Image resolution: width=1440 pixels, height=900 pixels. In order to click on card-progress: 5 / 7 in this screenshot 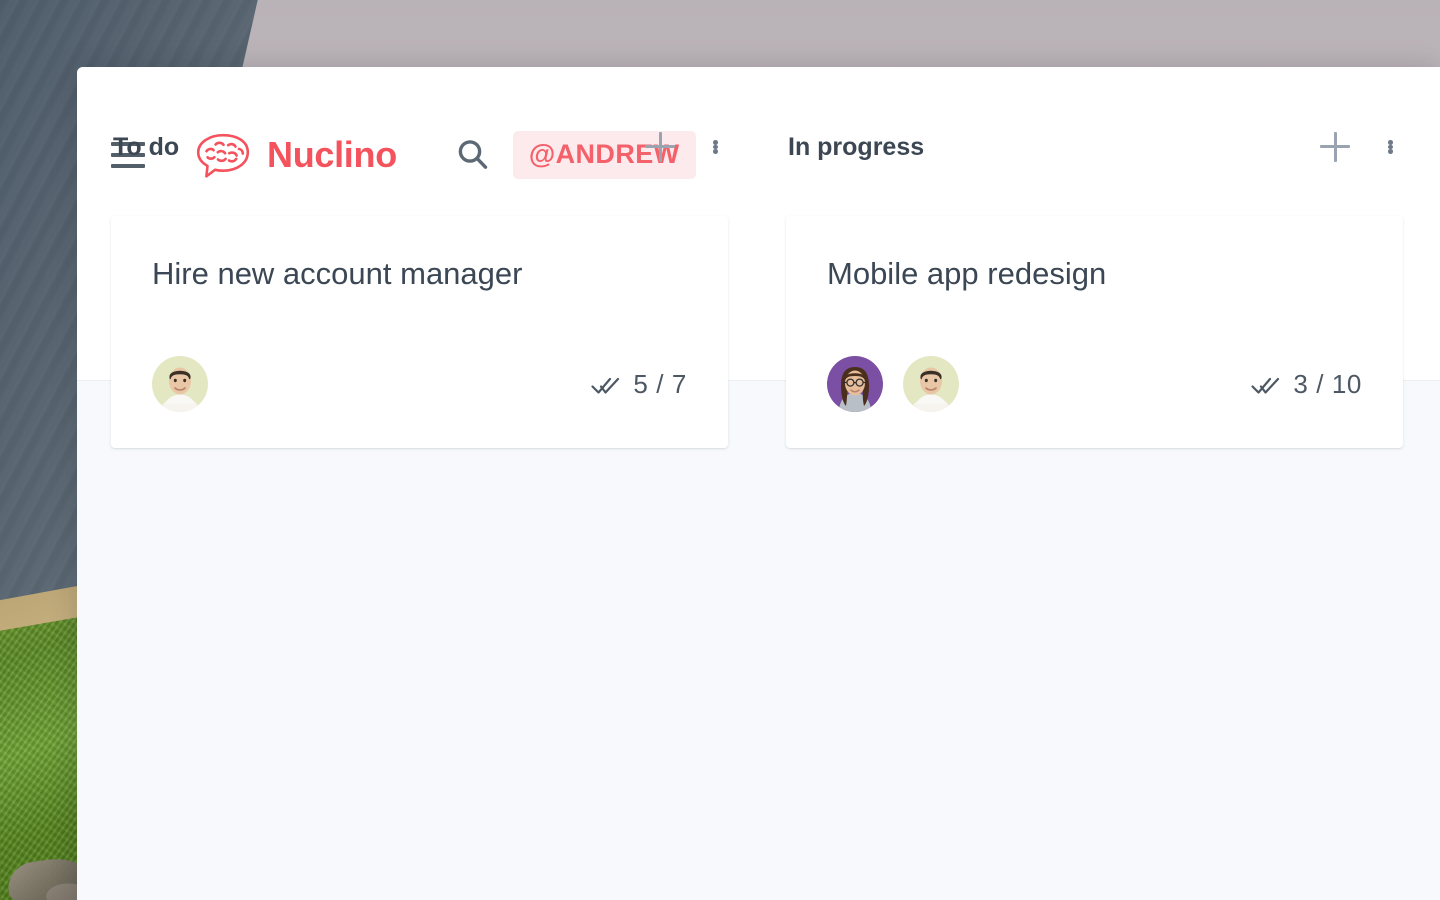, I will do `click(639, 384)`.